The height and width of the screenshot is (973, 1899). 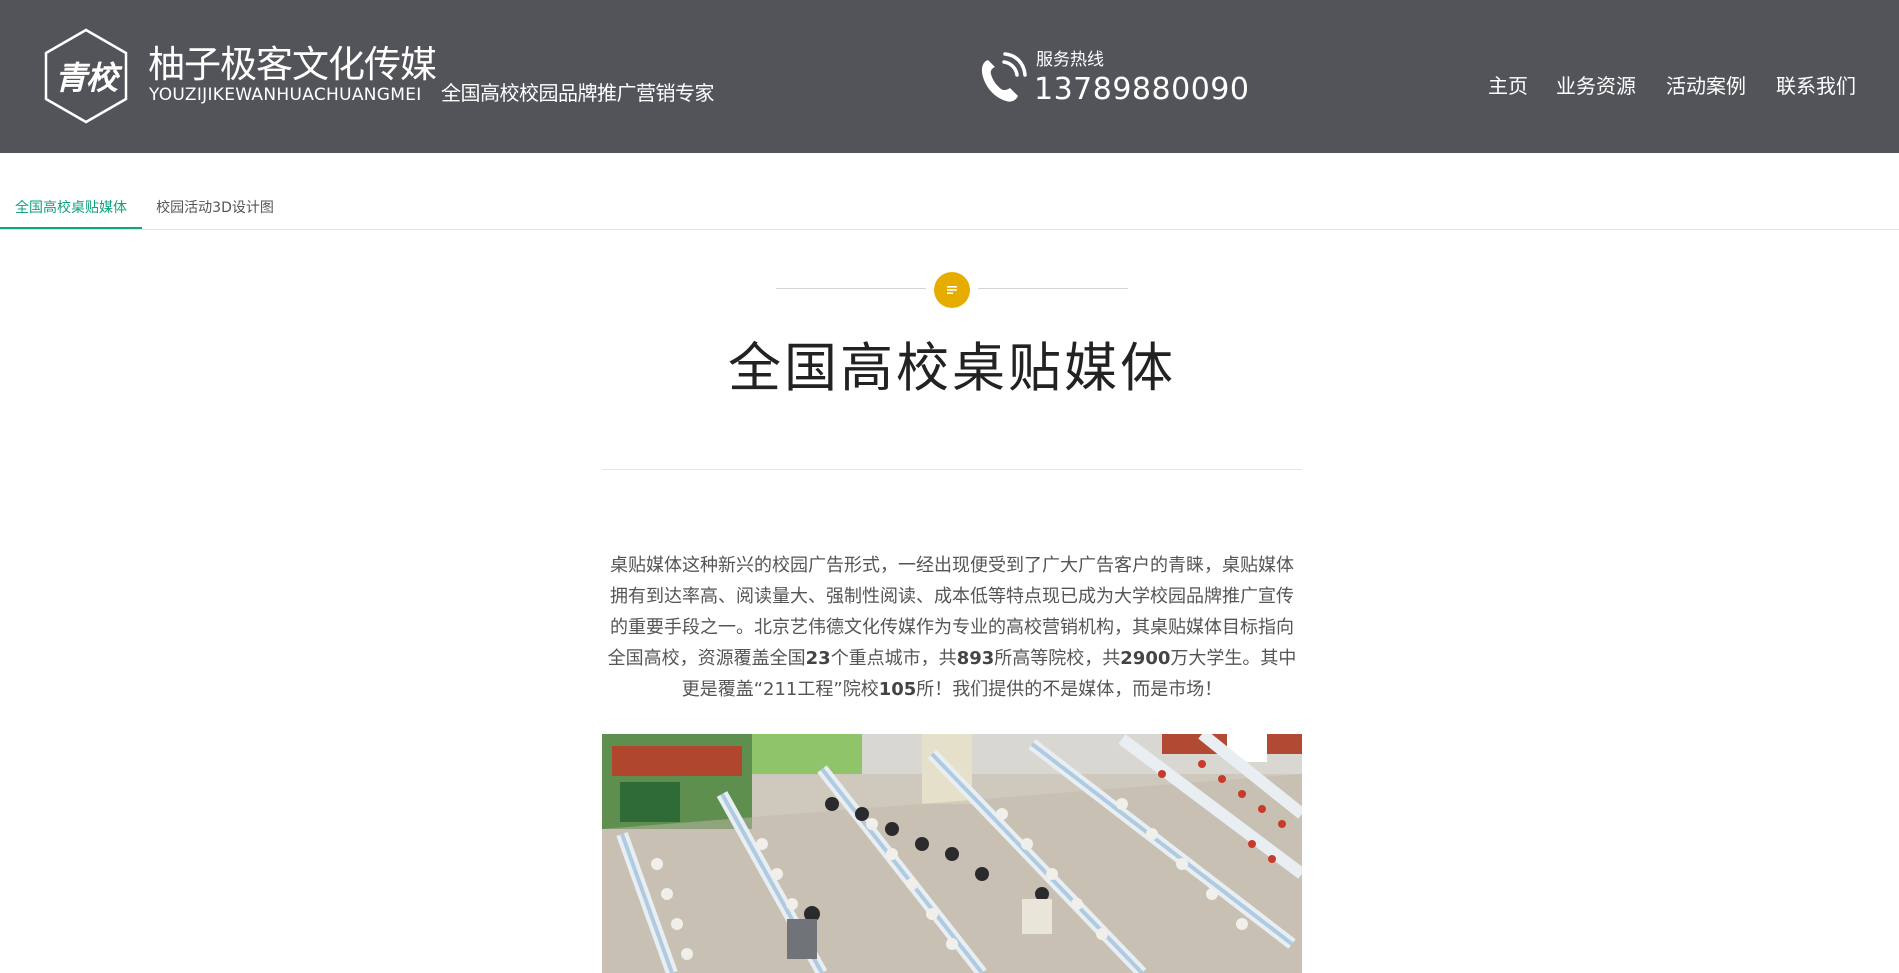 I want to click on brand-slogan: 全国高校校园品牌推广营销专家, so click(x=578, y=93).